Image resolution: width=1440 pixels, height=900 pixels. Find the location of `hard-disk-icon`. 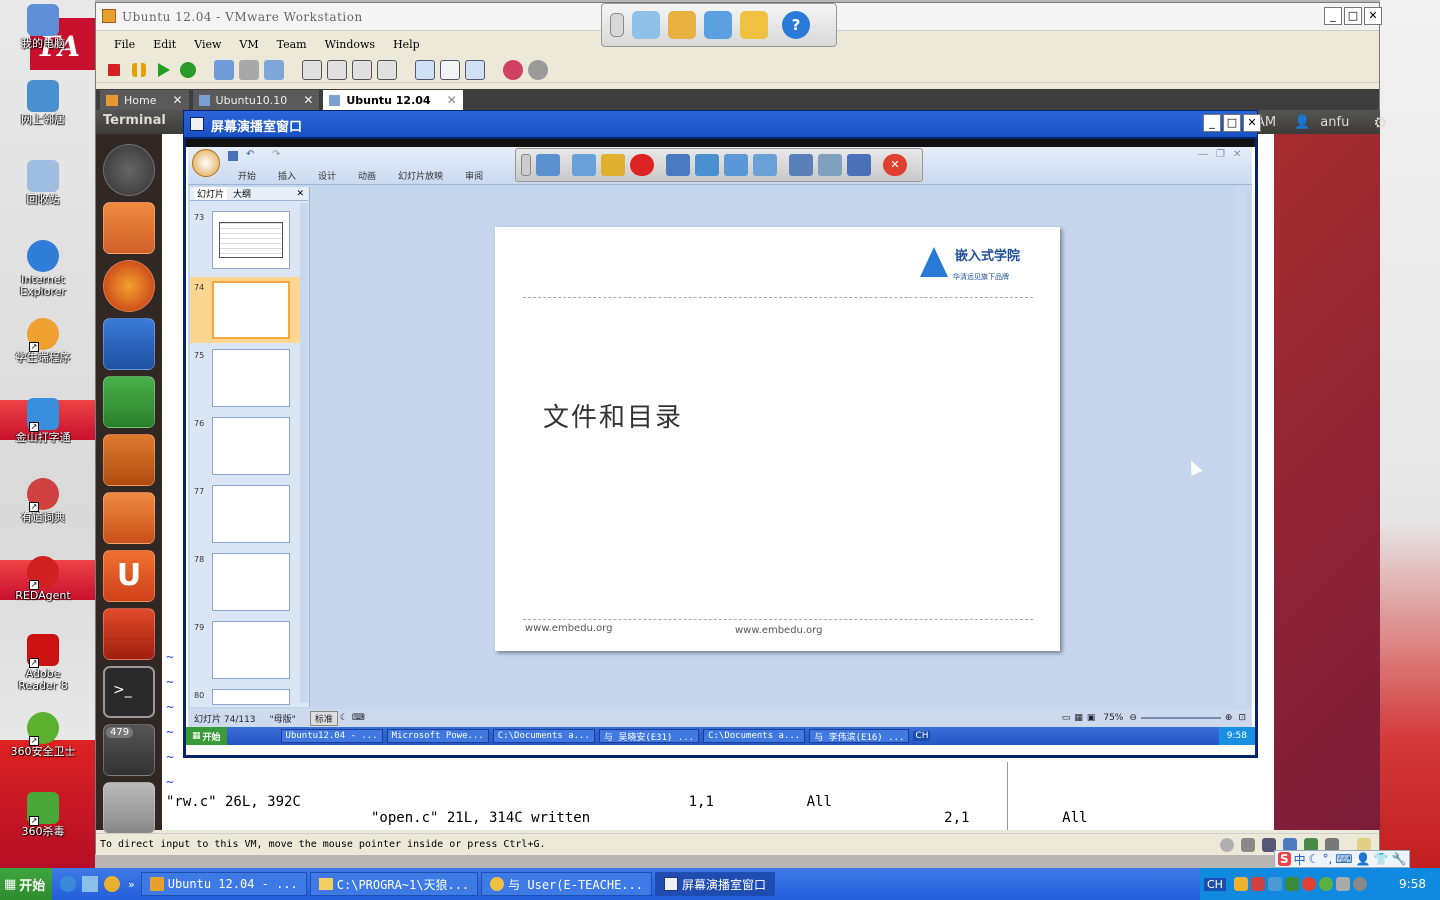

hard-disk-icon is located at coordinates (1248, 844).